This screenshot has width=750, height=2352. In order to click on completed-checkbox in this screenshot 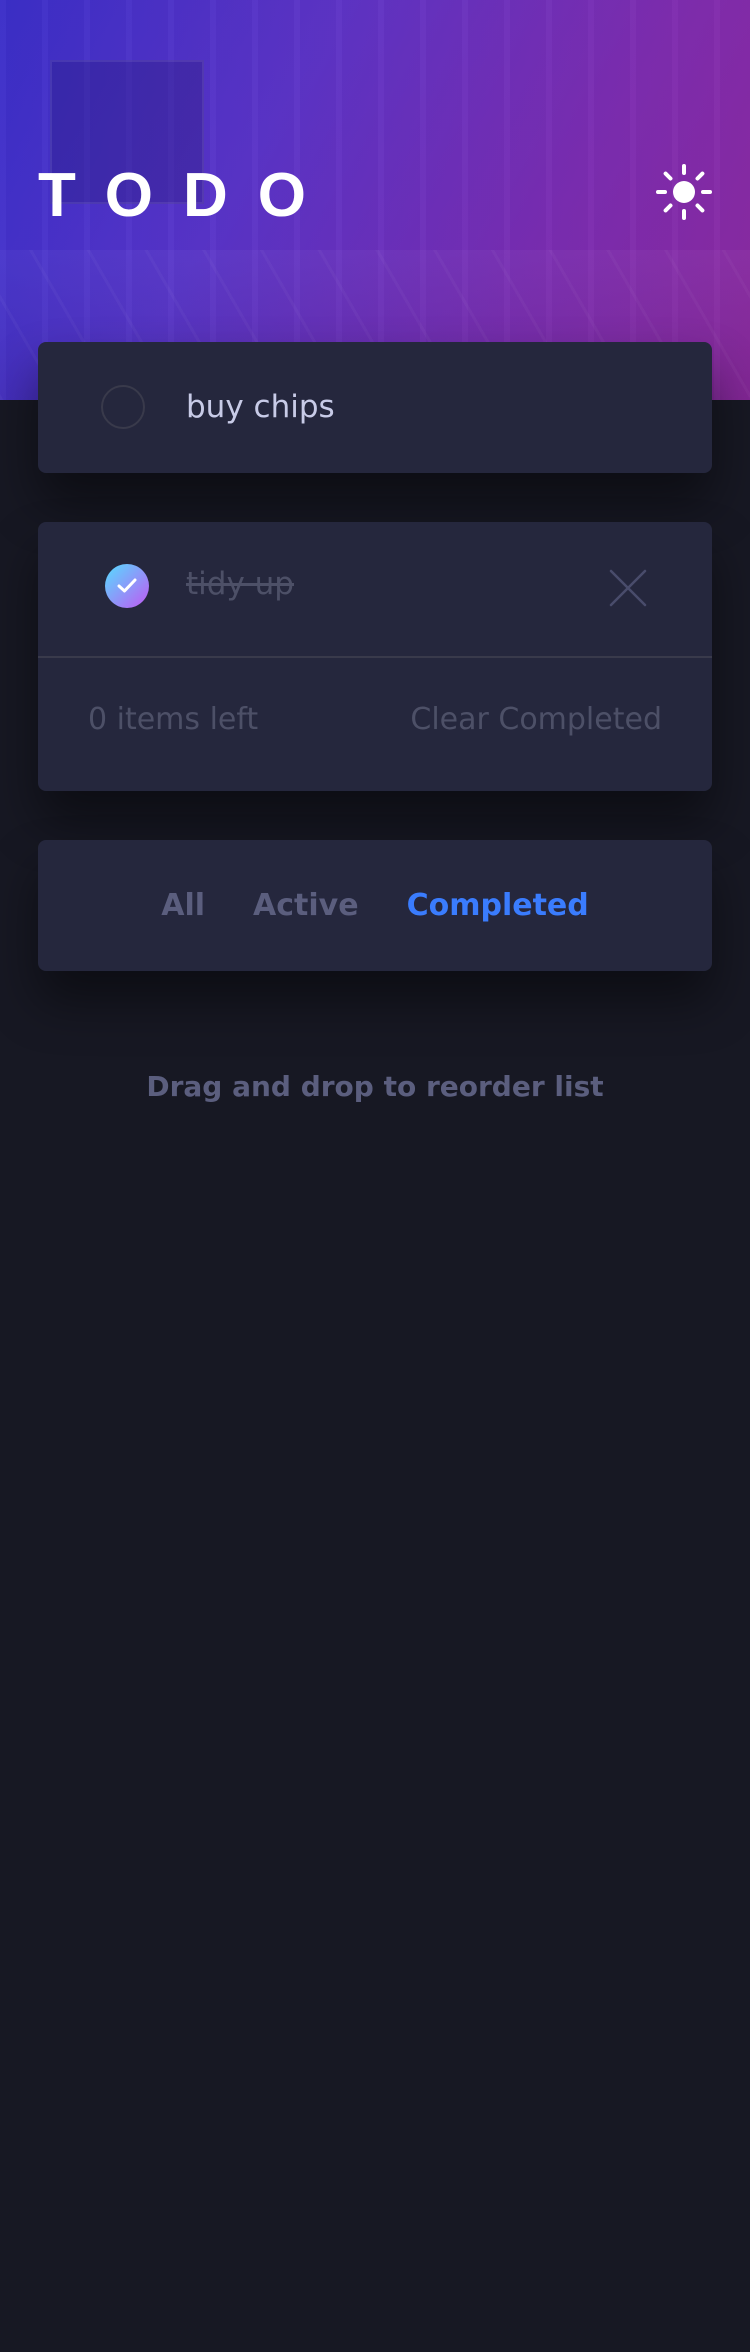, I will do `click(127, 586)`.